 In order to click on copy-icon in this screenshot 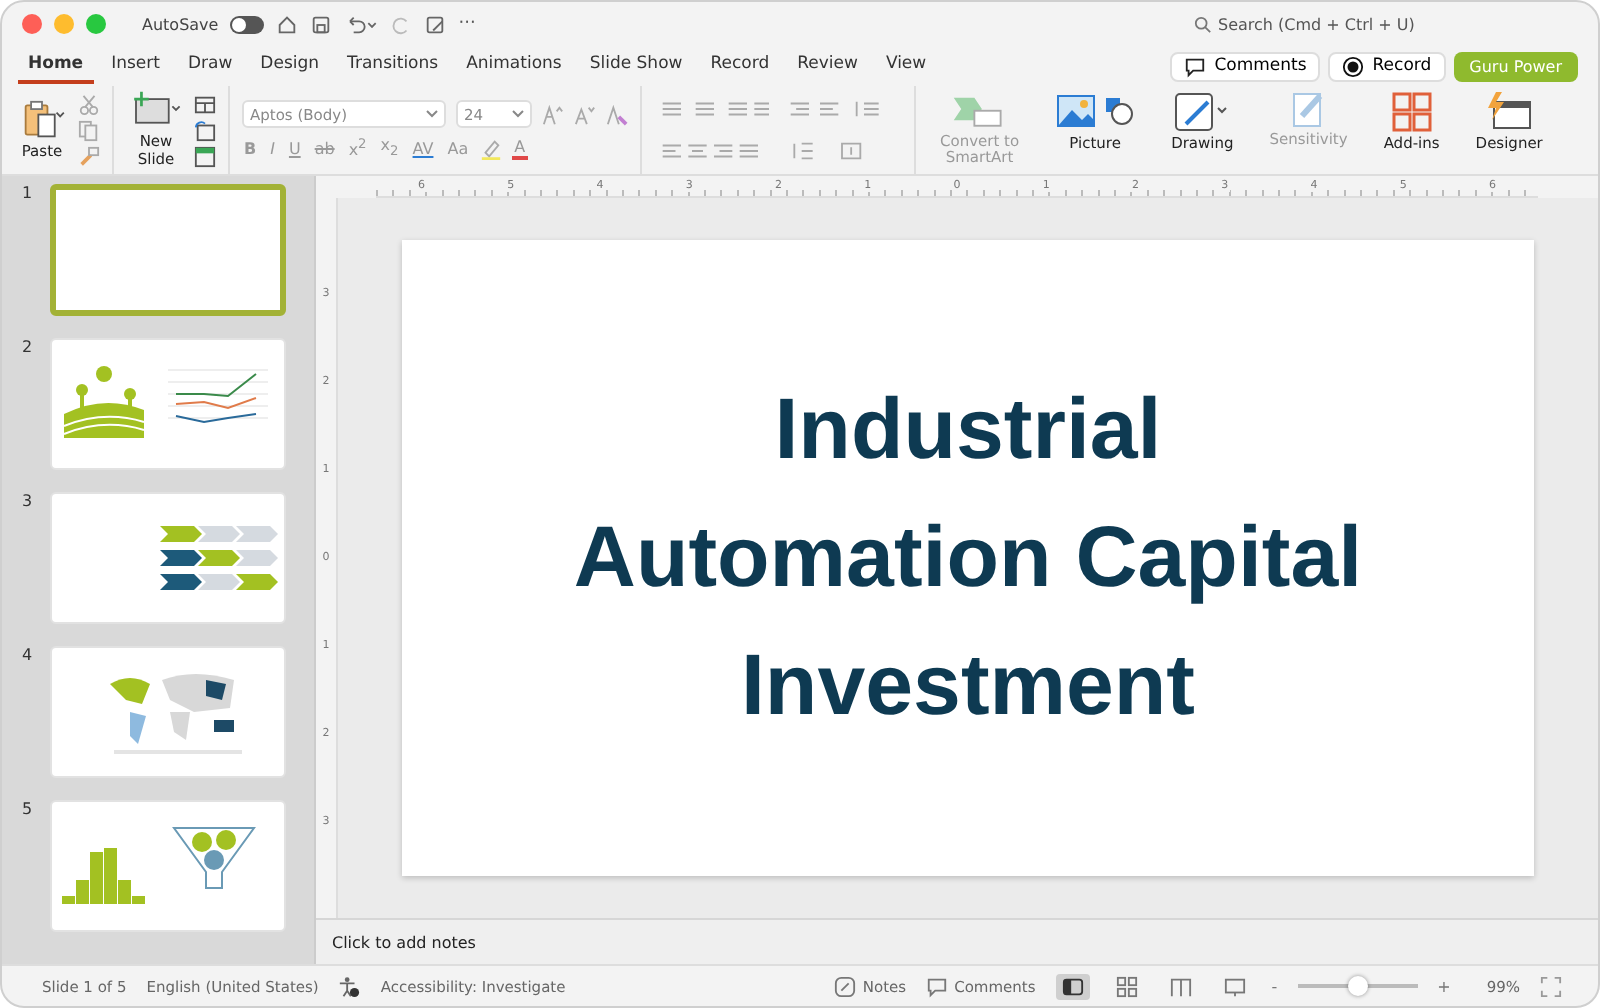, I will do `click(89, 130)`.